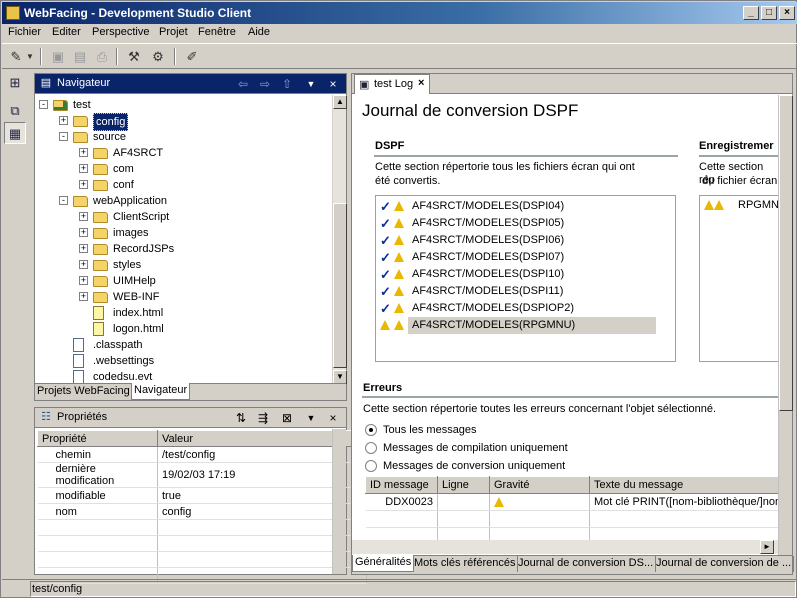 The width and height of the screenshot is (797, 598). I want to click on editor-tab: ▣ test Log ×, so click(392, 84).